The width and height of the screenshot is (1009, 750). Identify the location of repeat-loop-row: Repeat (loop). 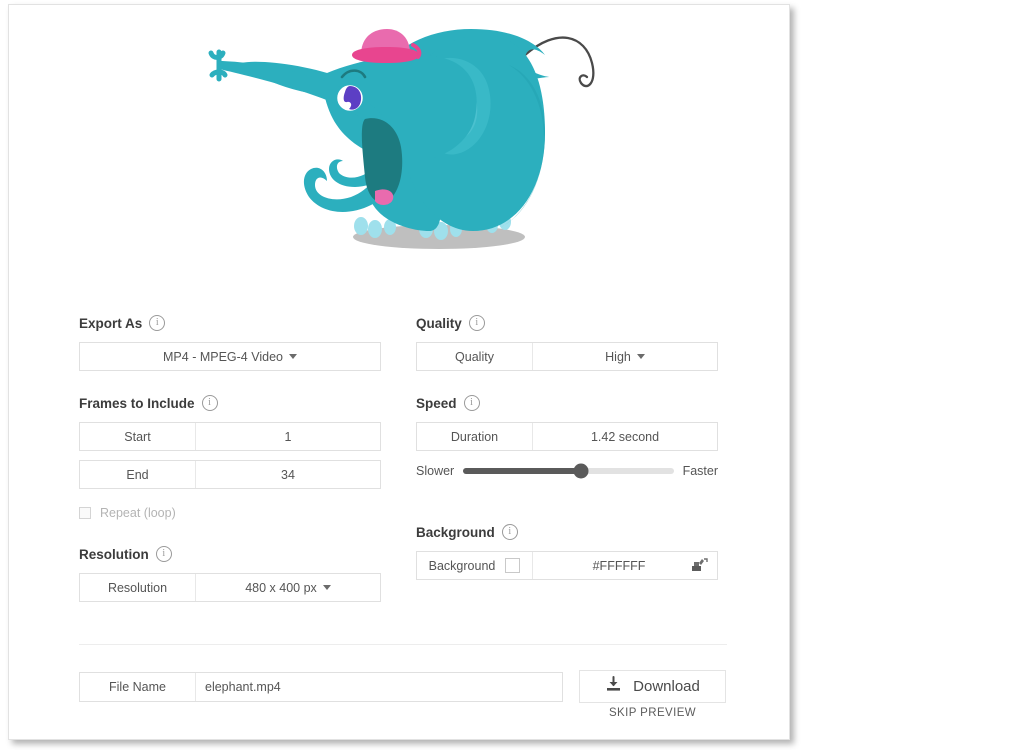
(234, 513).